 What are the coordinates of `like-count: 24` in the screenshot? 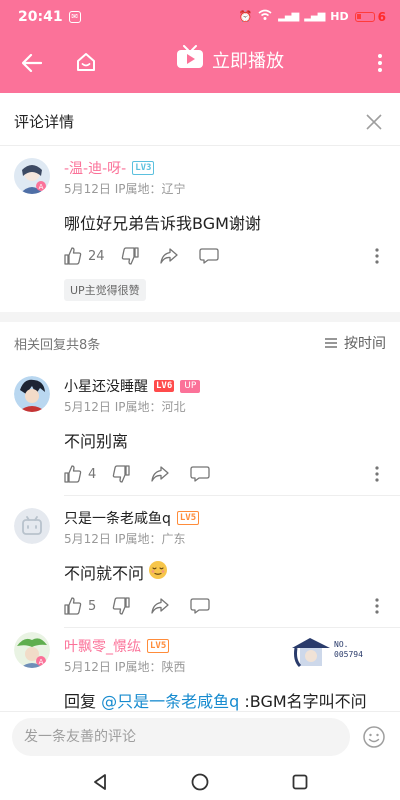 It's located at (96, 256).